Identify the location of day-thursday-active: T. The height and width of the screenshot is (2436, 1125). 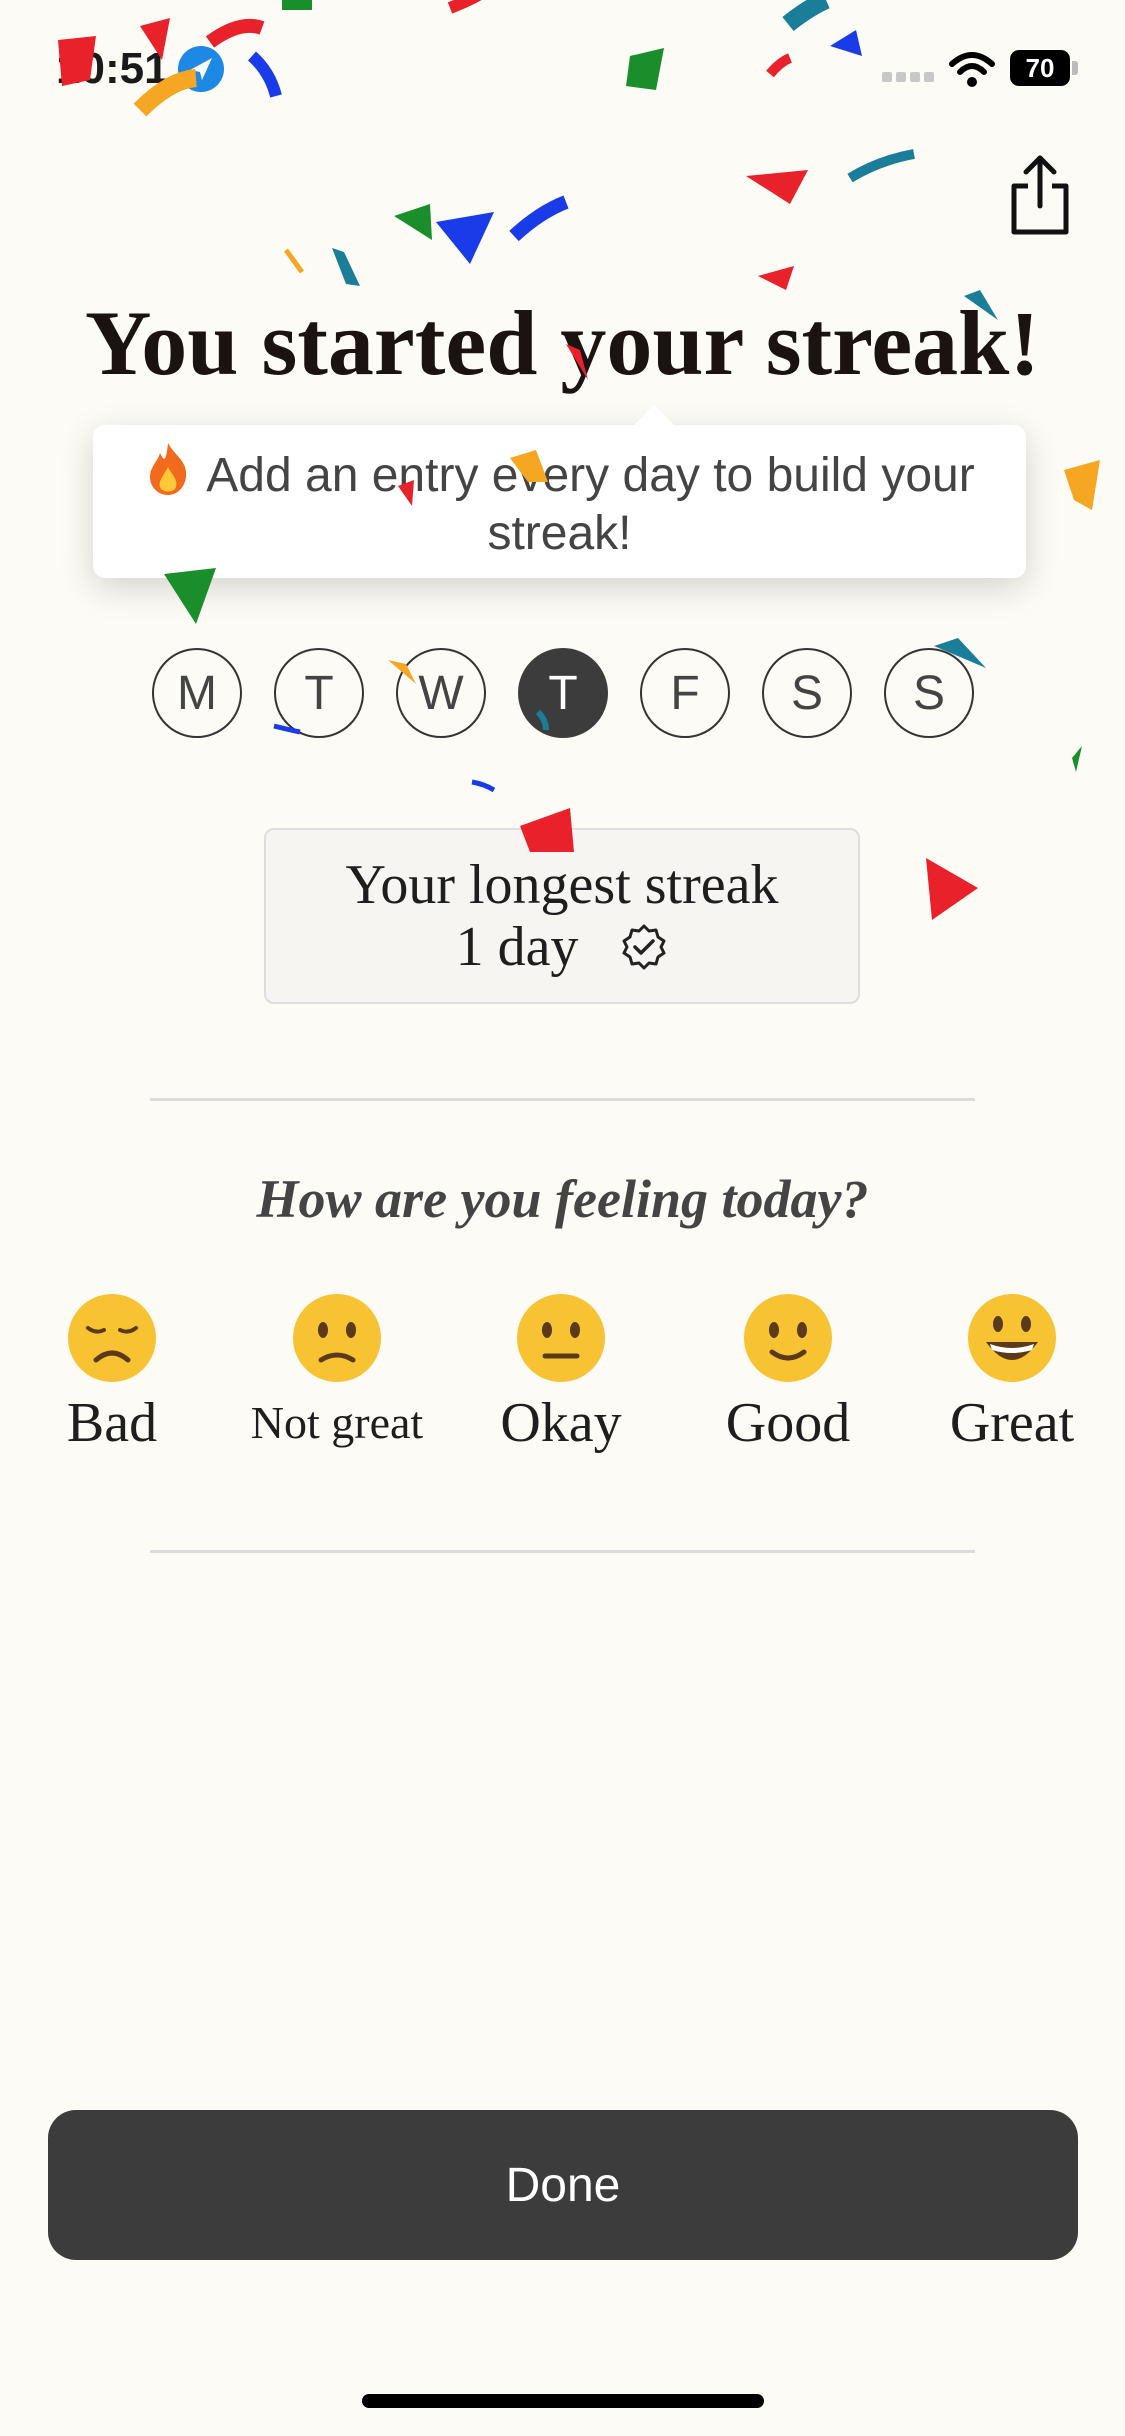
(563, 693).